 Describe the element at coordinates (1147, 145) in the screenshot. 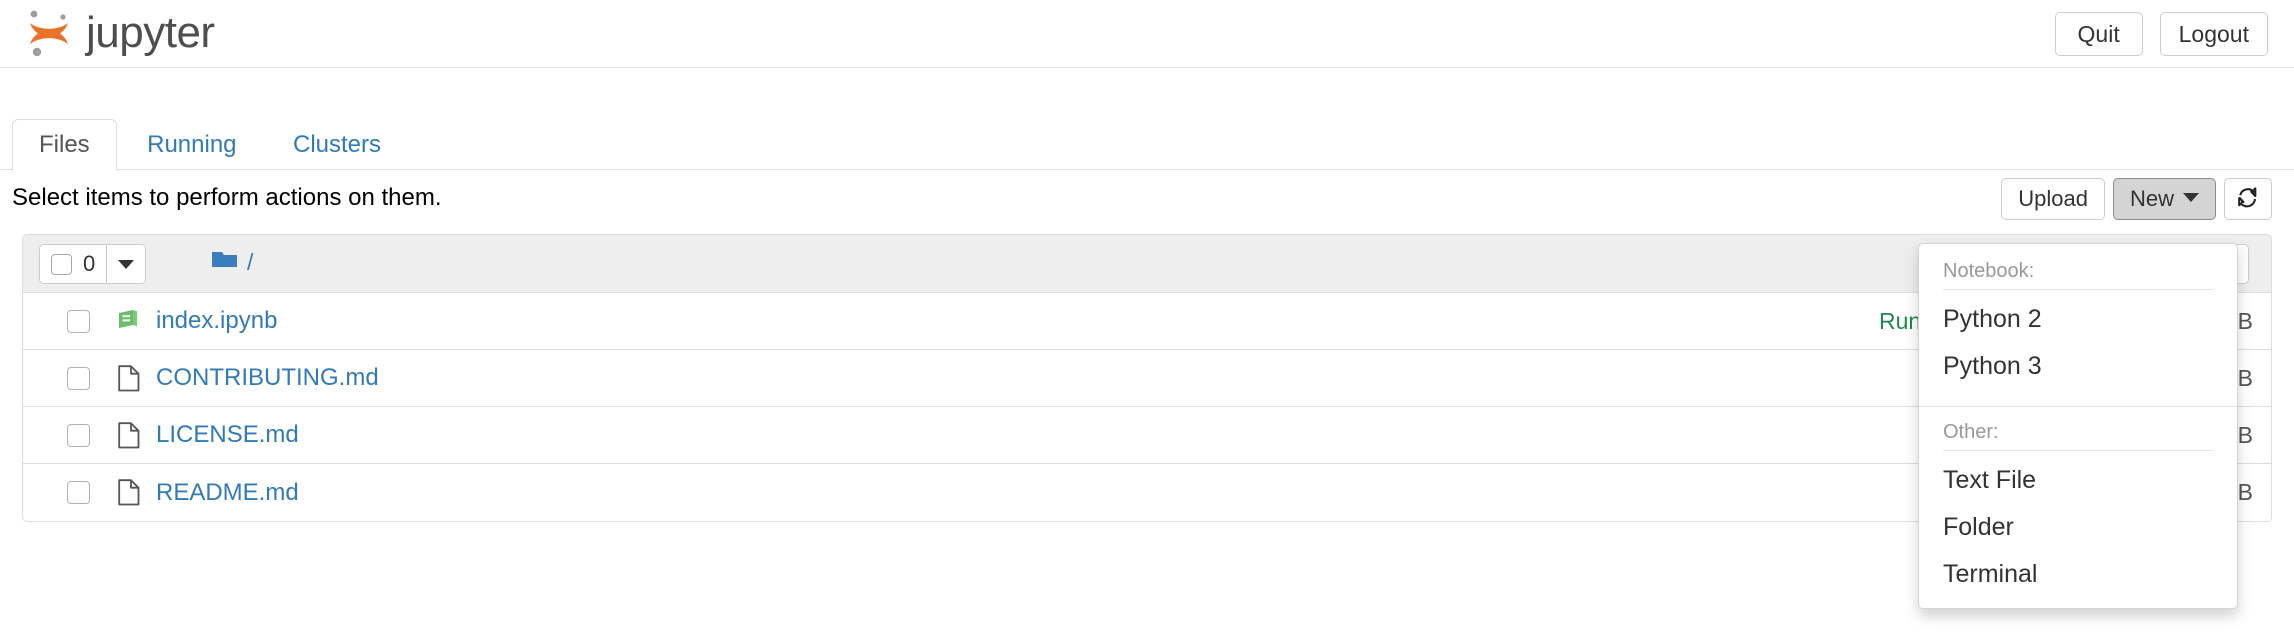

I see `main-tabs: Files Running Clusters` at that location.